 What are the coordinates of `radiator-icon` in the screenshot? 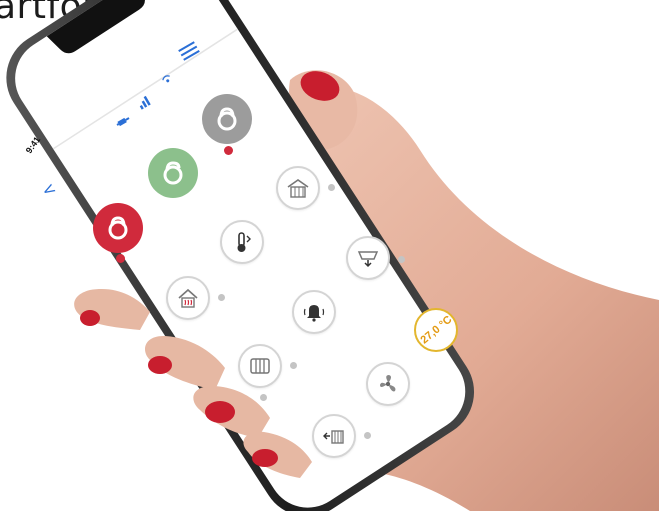 It's located at (260, 366).